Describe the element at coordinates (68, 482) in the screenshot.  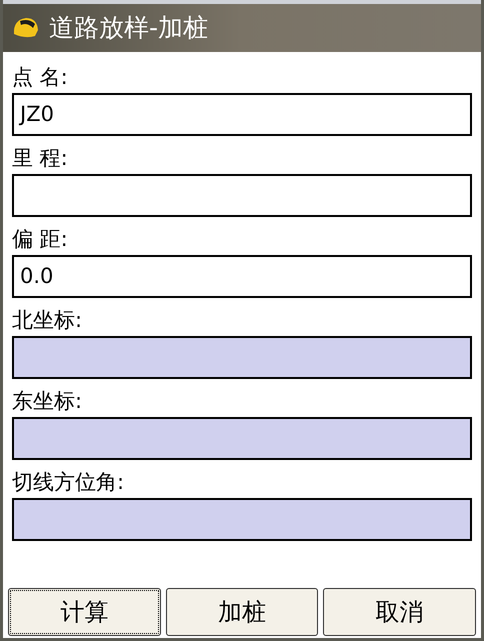
I see `field-label: 切线方位角:` at that location.